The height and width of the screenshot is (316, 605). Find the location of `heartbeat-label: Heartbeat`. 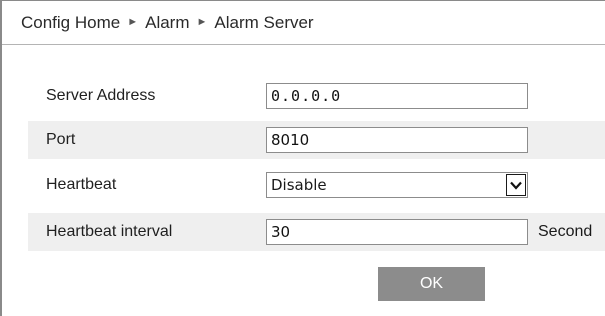

heartbeat-label: Heartbeat is located at coordinates (81, 184).